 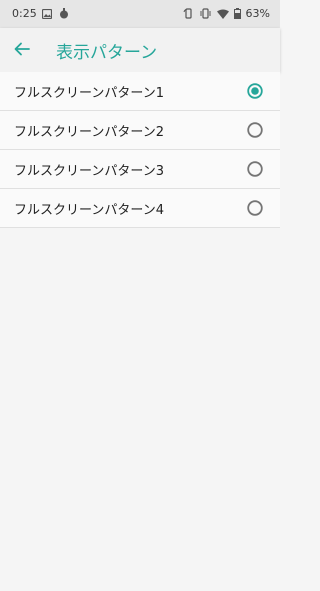 I want to click on radio-selected-icon, so click(x=255, y=91).